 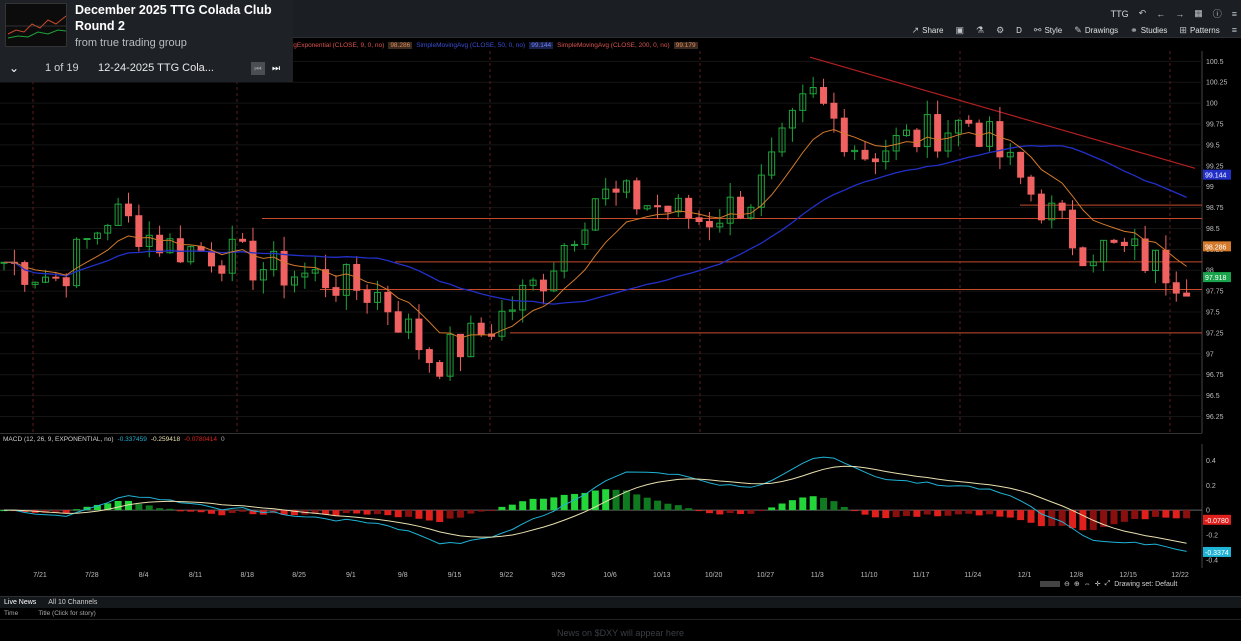 I want to click on flask-button: ⚗, so click(x=980, y=30).